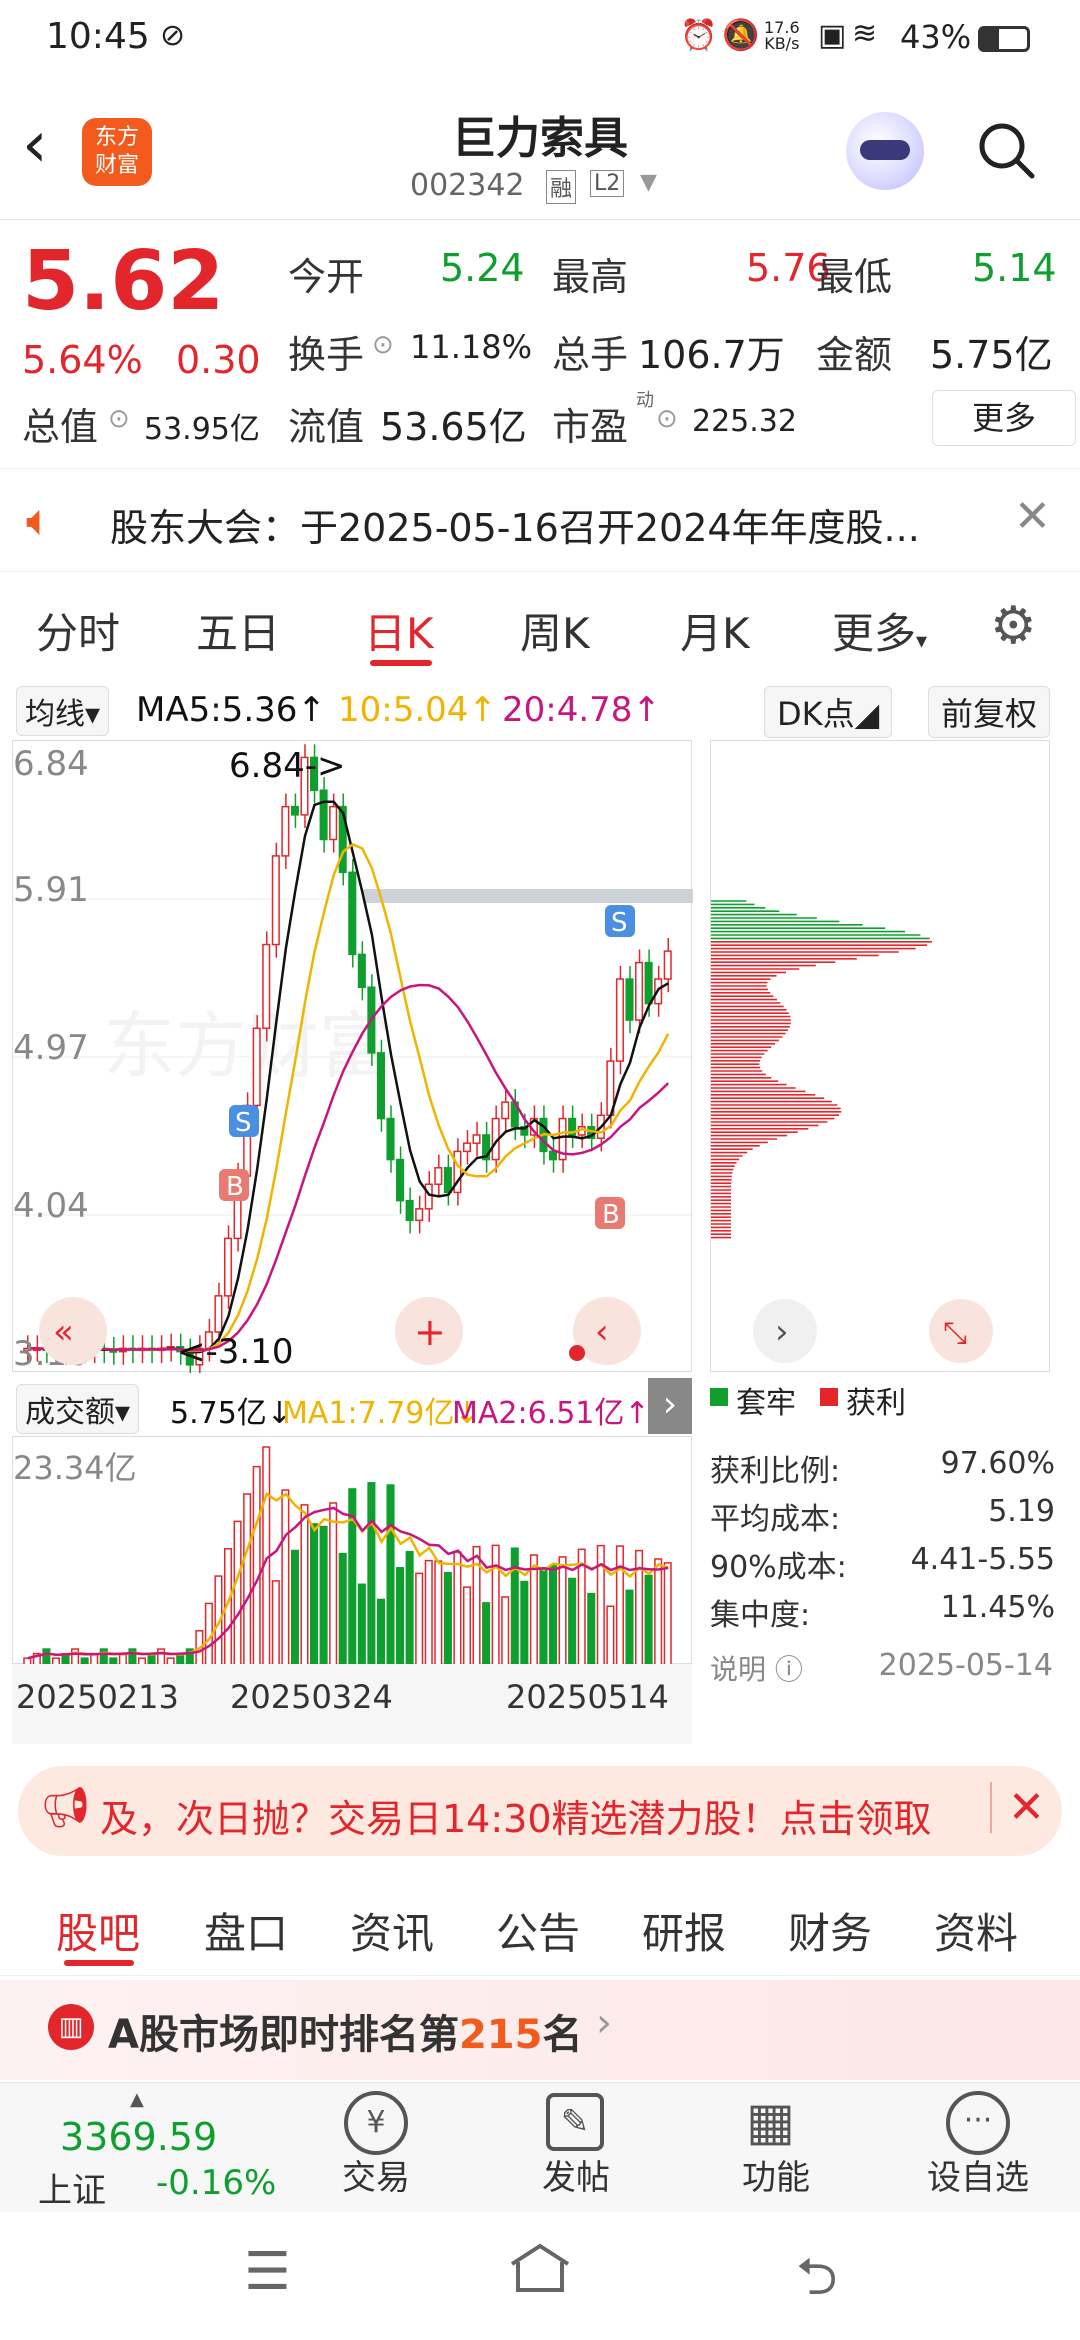 This screenshot has height=2340, width=1080. Describe the element at coordinates (670, 1406) in the screenshot. I see `expand-panel-button: ›` at that location.